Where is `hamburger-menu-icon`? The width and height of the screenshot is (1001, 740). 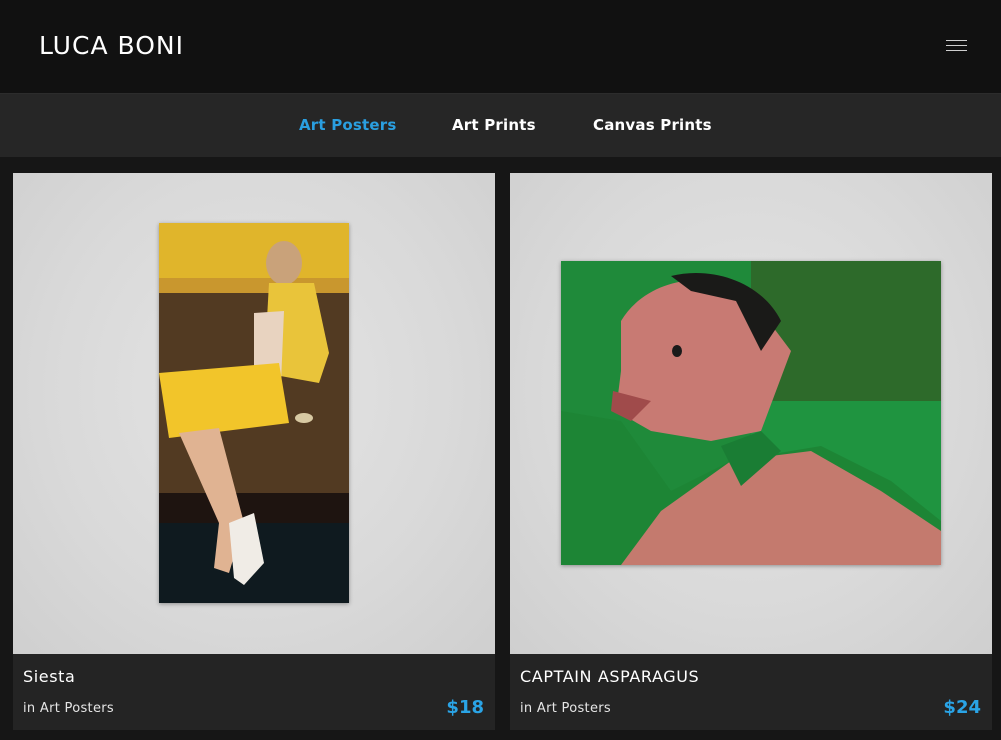
hamburger-menu-icon is located at coordinates (956, 46).